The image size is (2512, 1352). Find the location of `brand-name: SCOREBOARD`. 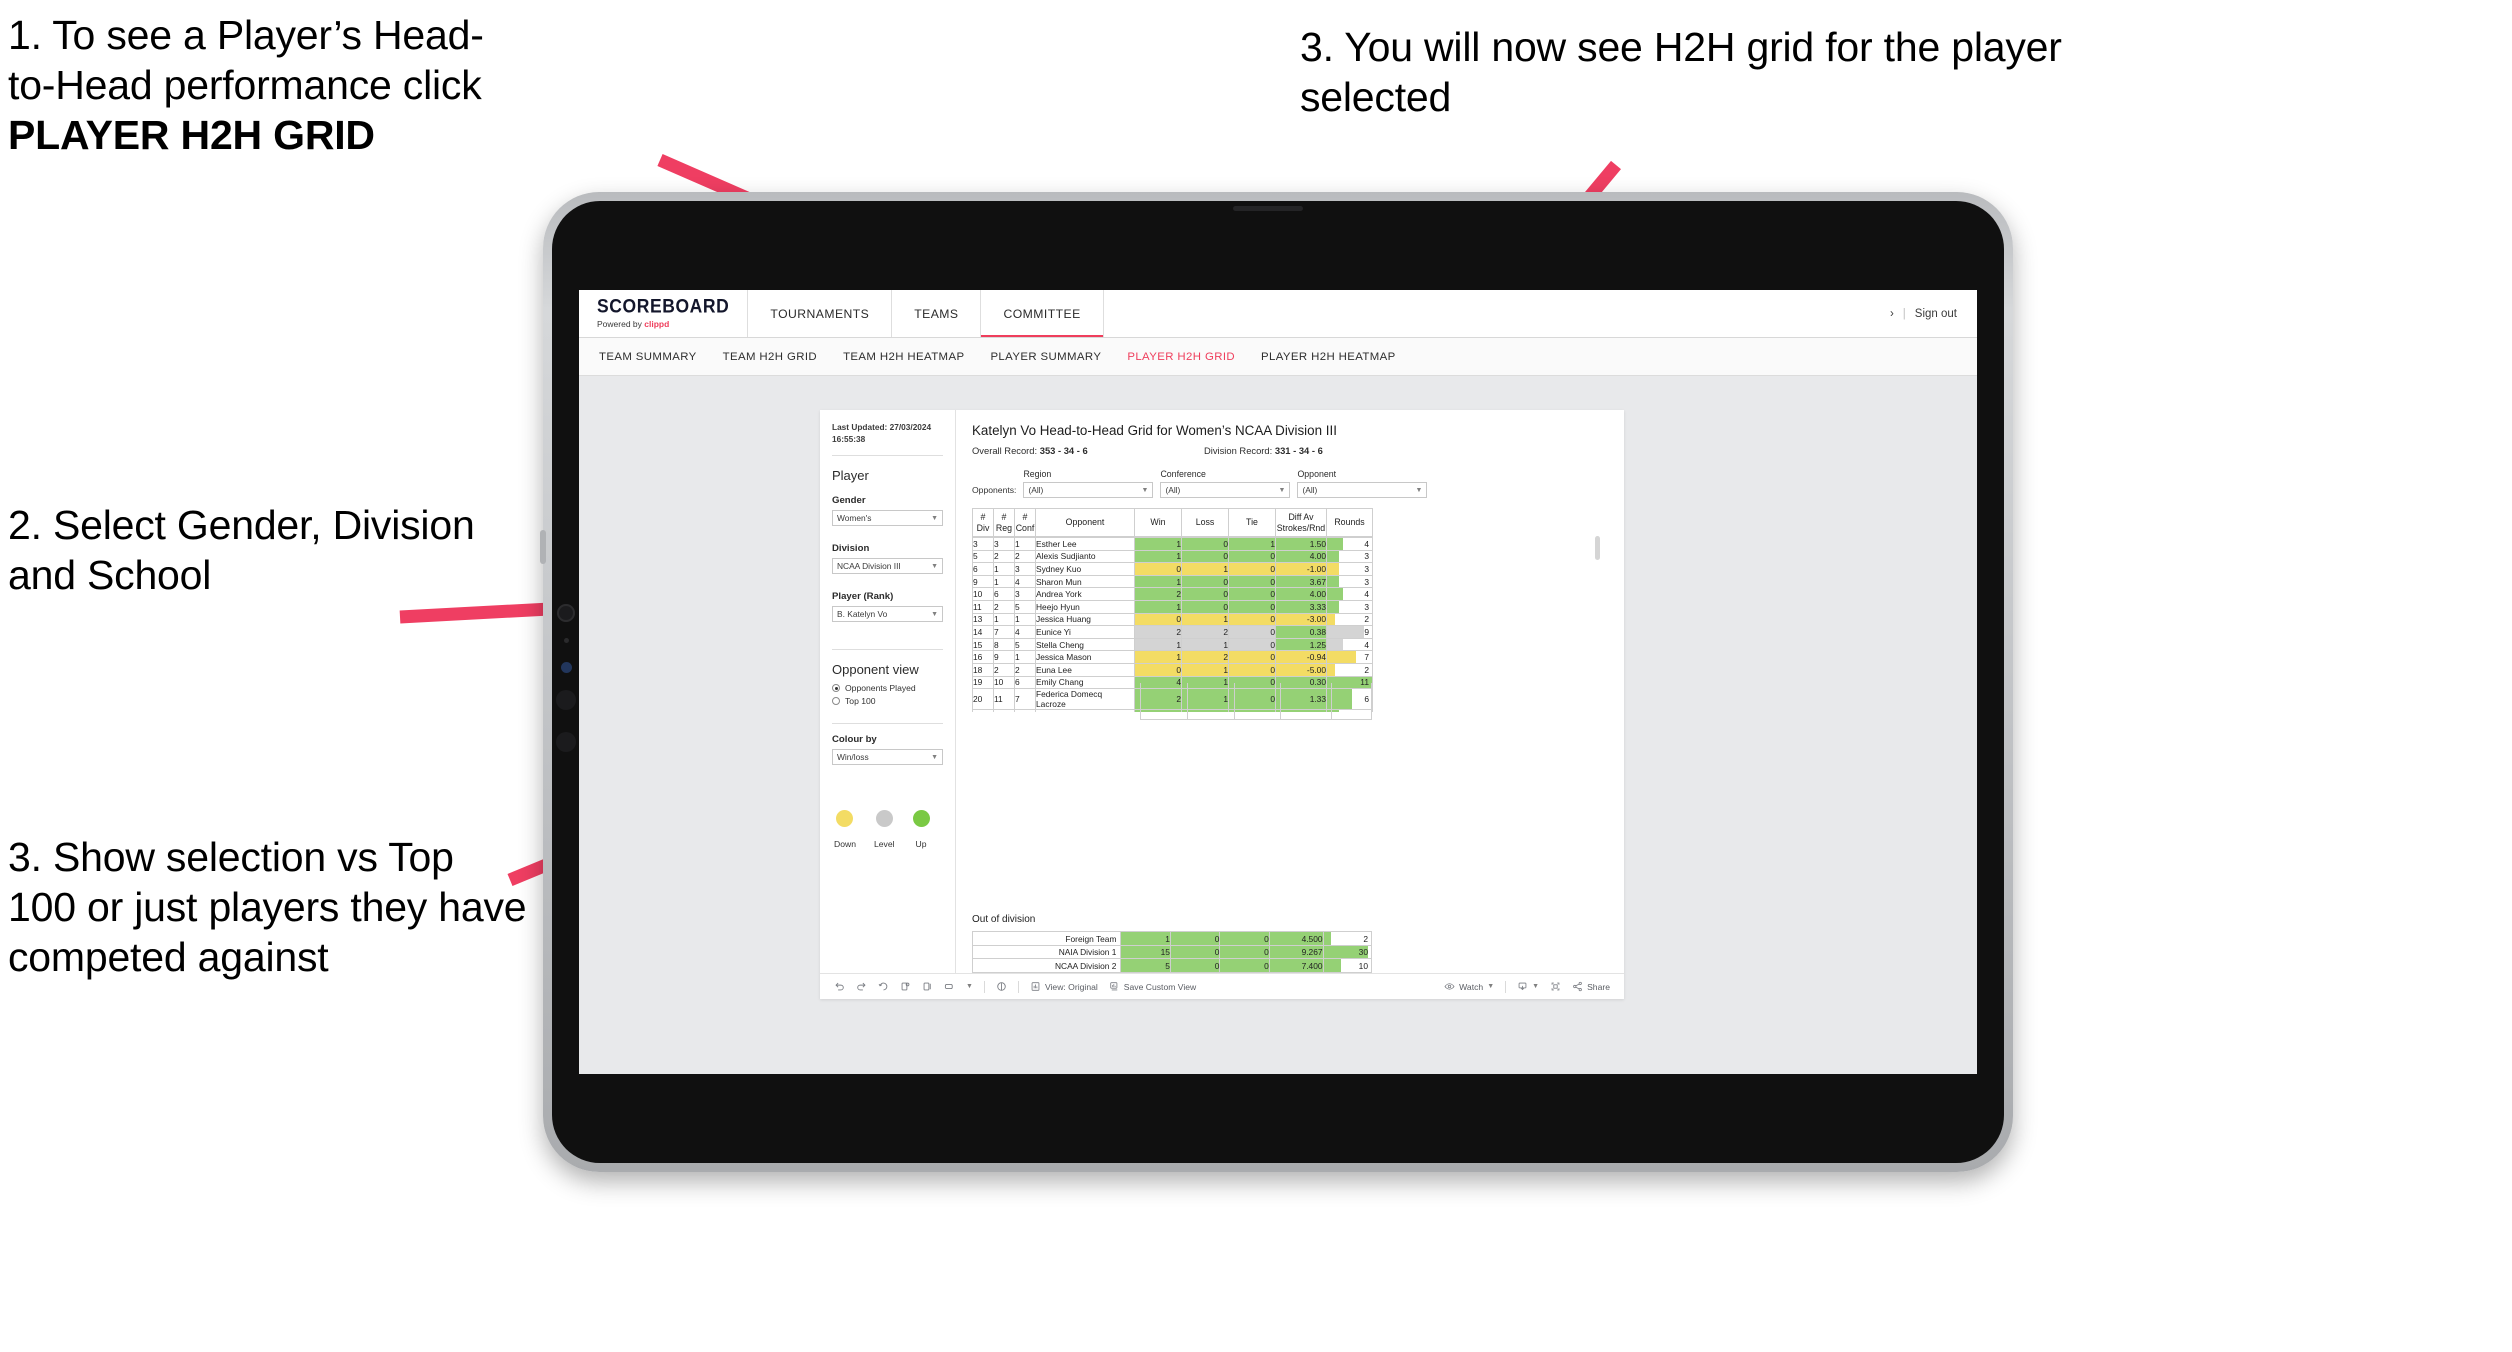

brand-name: SCOREBOARD is located at coordinates (663, 305).